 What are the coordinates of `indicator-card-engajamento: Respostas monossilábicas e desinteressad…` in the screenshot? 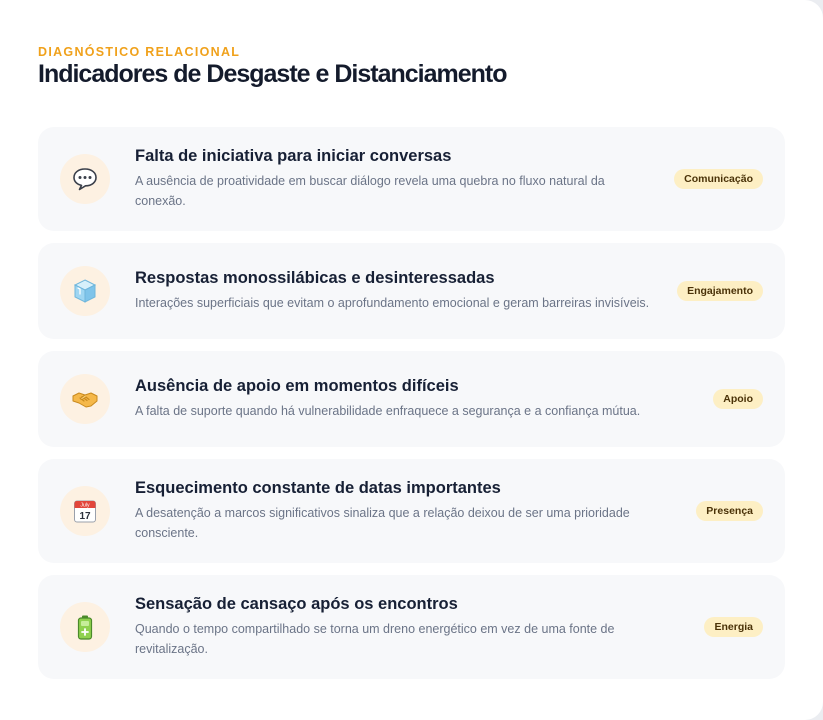 It's located at (411, 291).